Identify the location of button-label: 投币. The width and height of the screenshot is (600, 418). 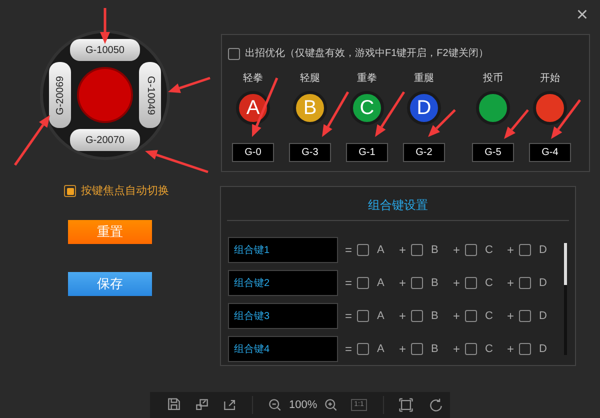
(493, 79).